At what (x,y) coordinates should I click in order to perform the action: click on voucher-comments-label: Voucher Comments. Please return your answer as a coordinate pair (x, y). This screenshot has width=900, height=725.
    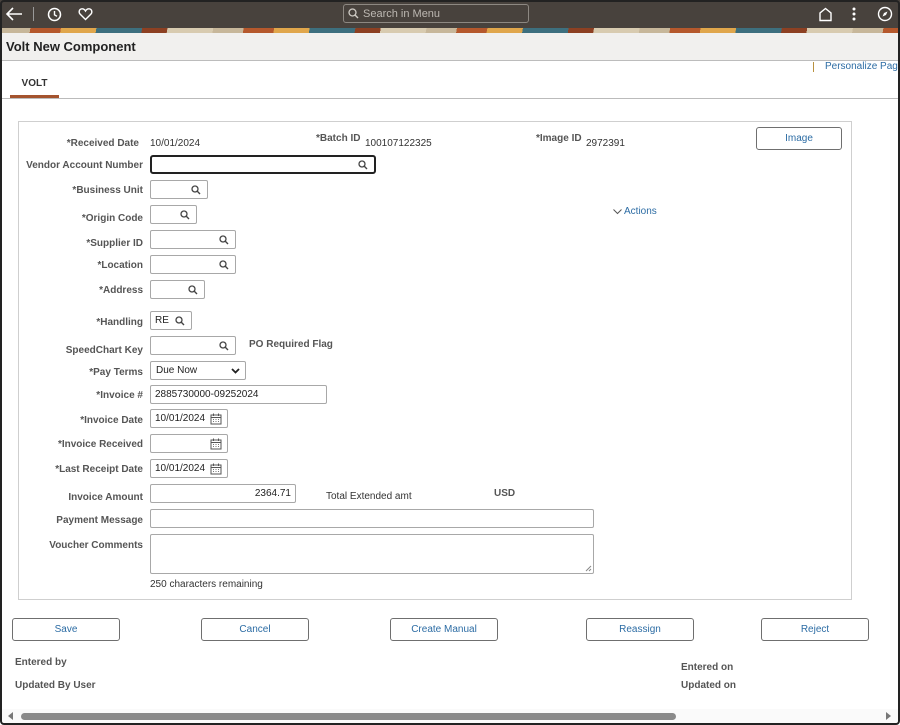
    Looking at the image, I should click on (96, 545).